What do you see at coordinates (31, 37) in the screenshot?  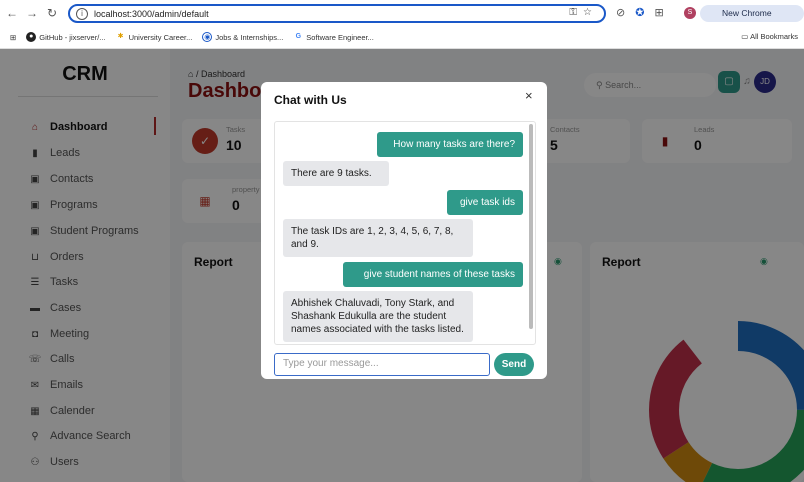 I see `github-icon: ●` at bounding box center [31, 37].